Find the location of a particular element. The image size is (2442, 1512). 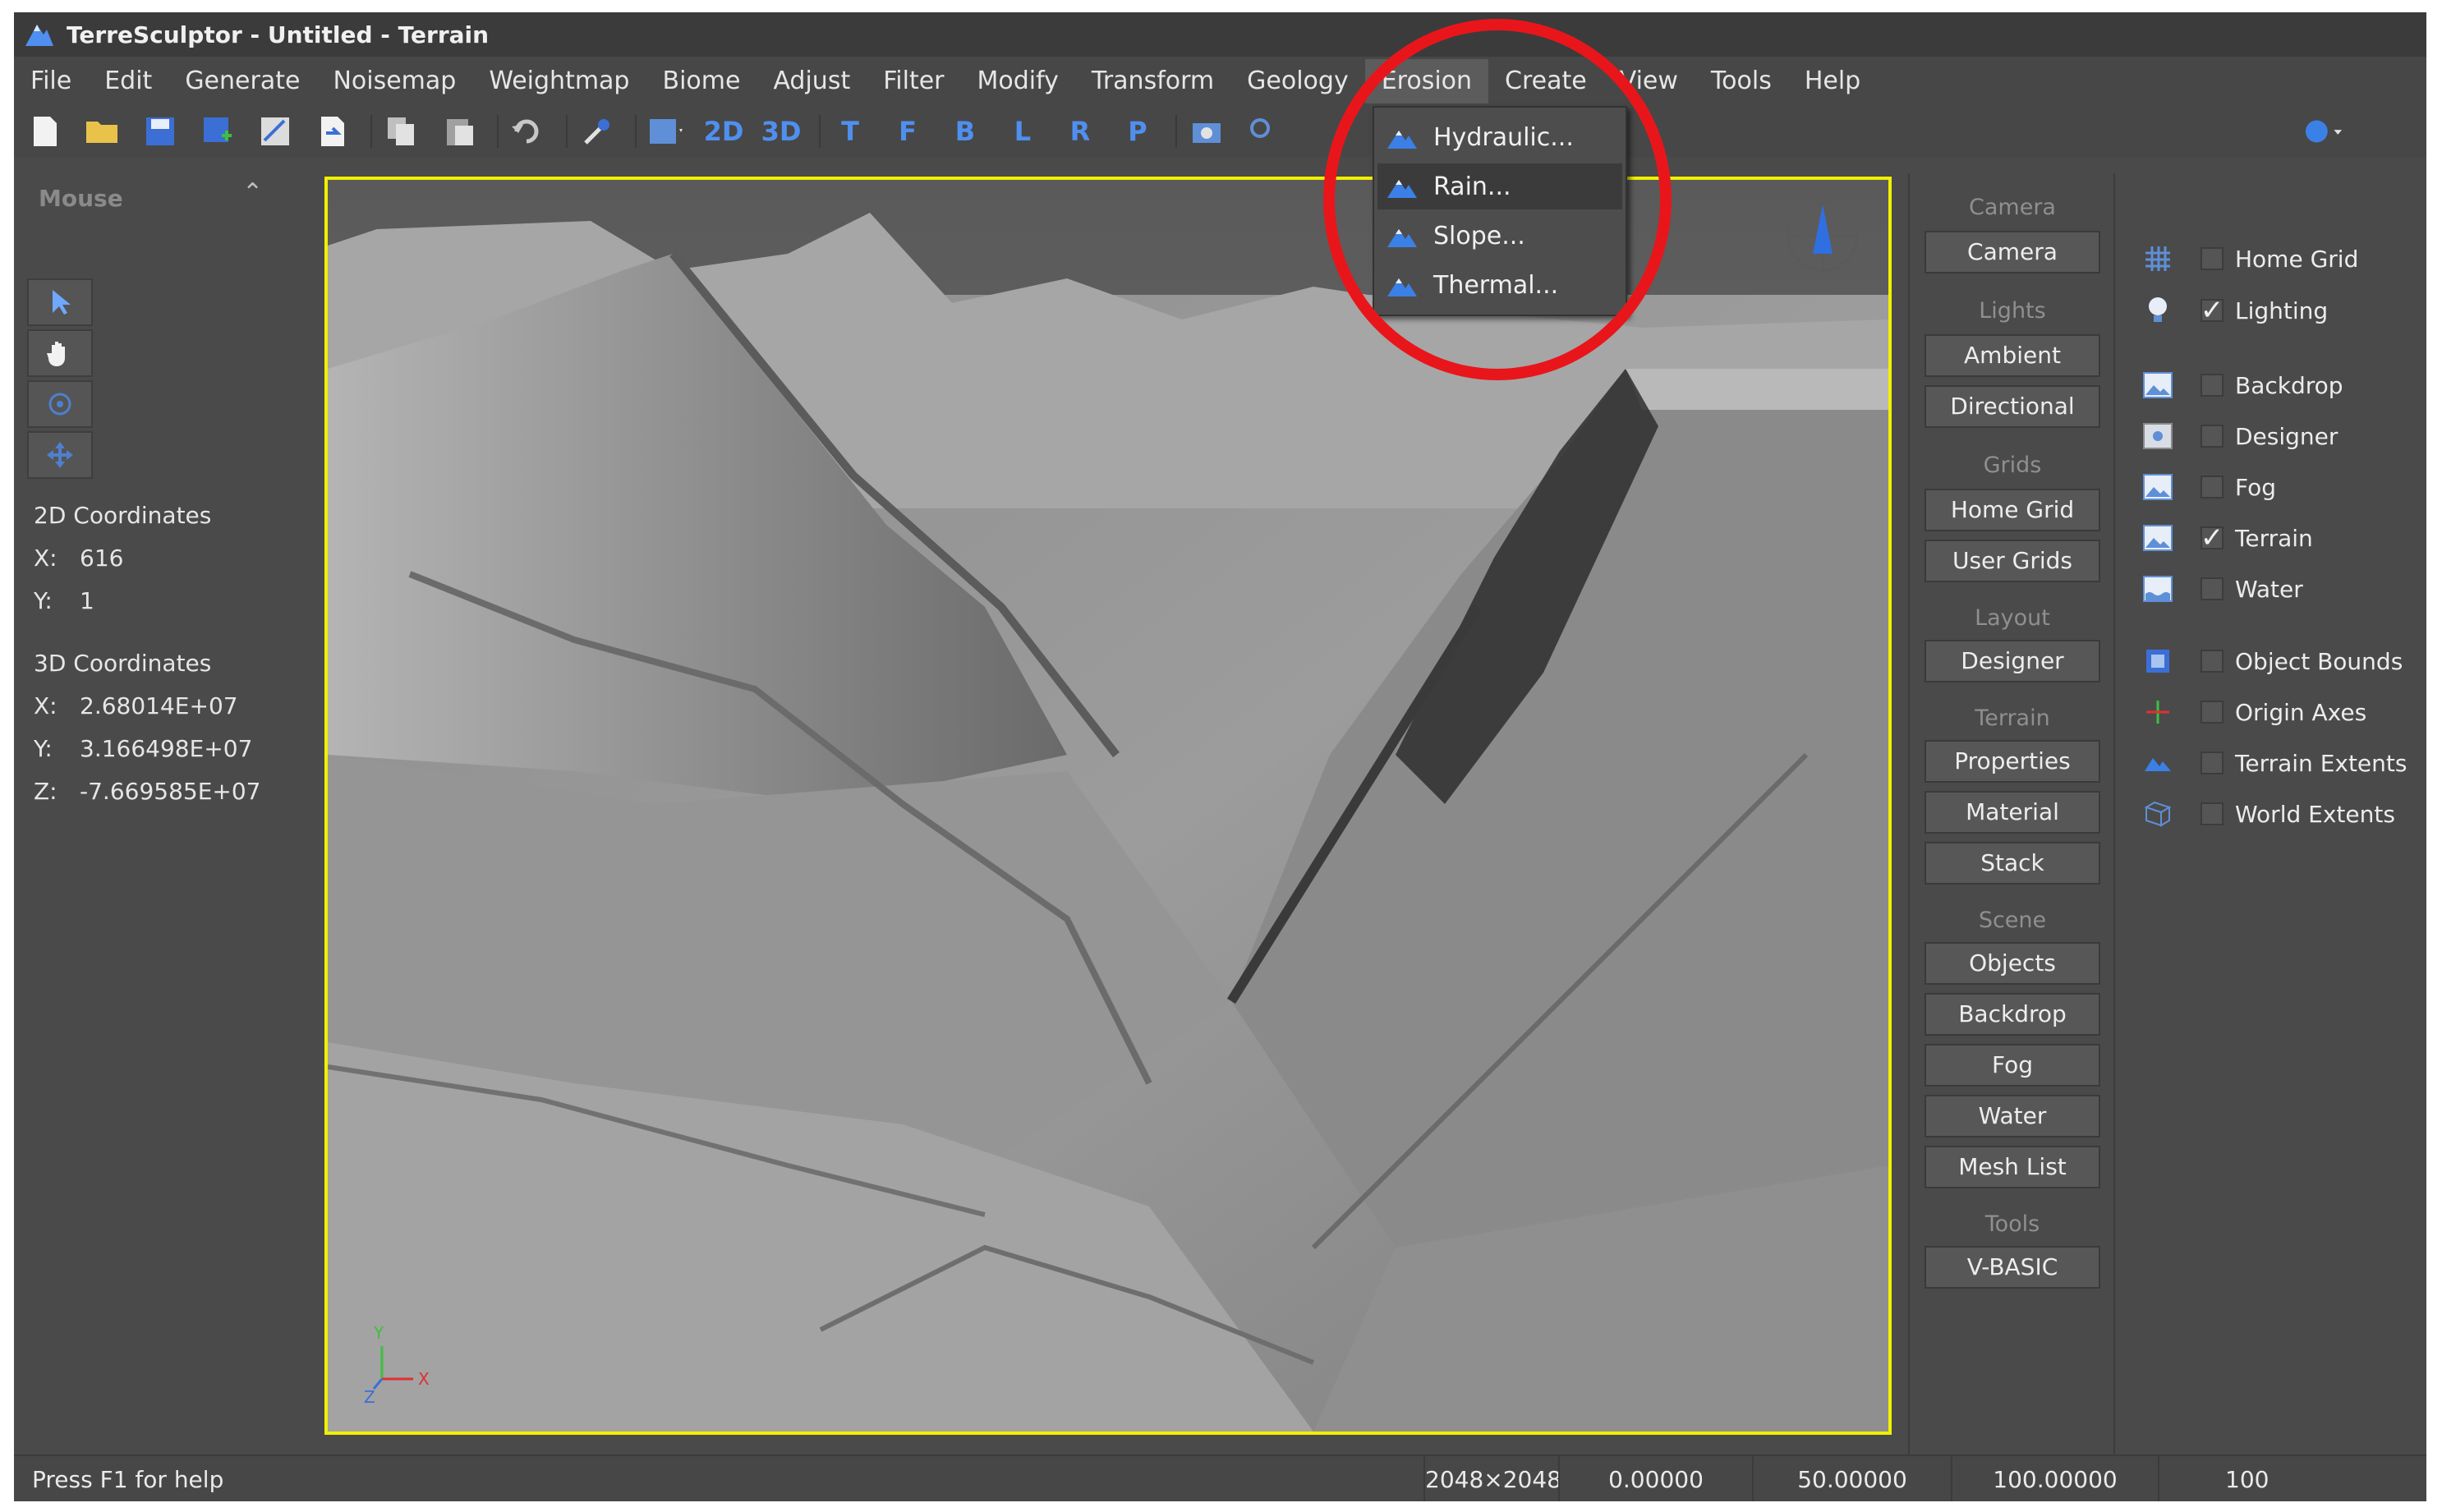

option-terrain: ✓ Terrain is located at coordinates (2214, 538).